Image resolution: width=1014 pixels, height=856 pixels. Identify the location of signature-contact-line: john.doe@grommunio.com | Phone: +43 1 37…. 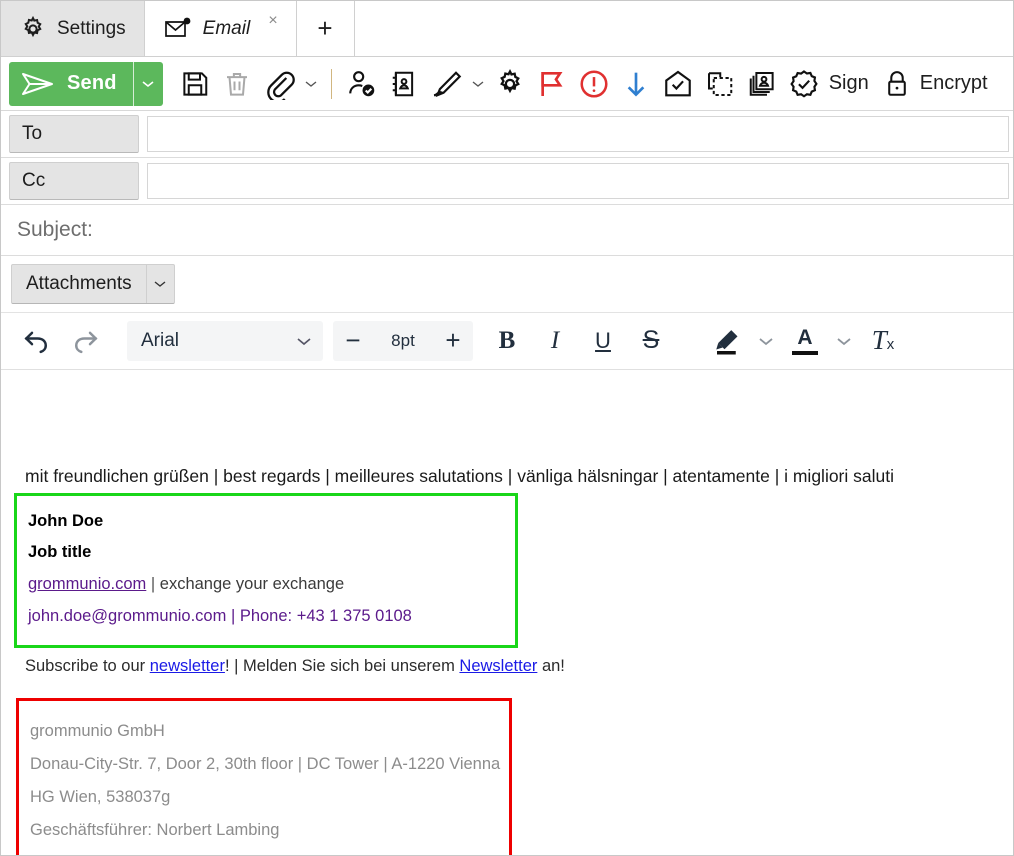
(271, 616).